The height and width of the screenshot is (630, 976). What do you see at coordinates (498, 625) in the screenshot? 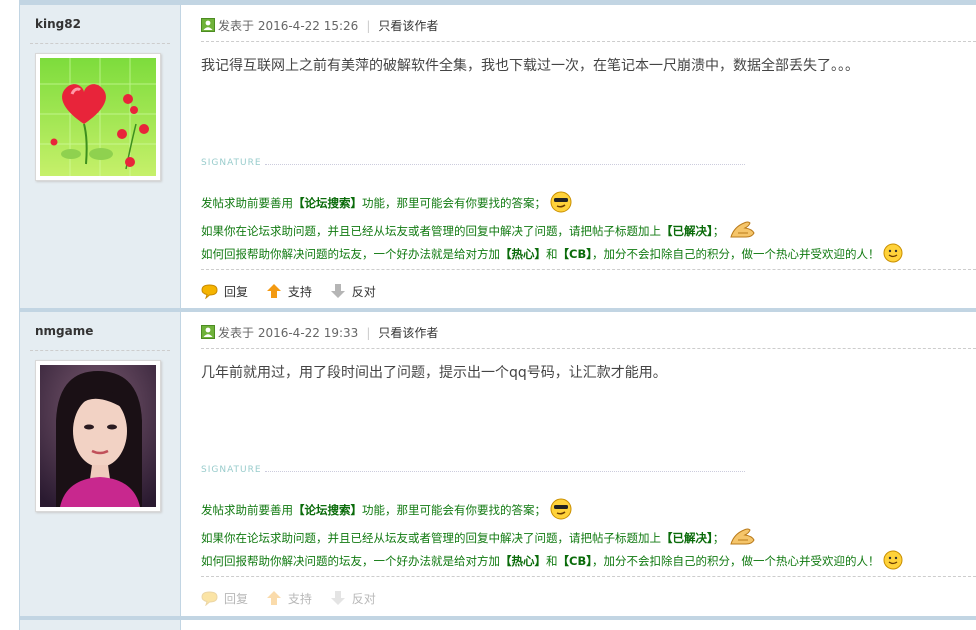
I see `next-post-stub` at bounding box center [498, 625].